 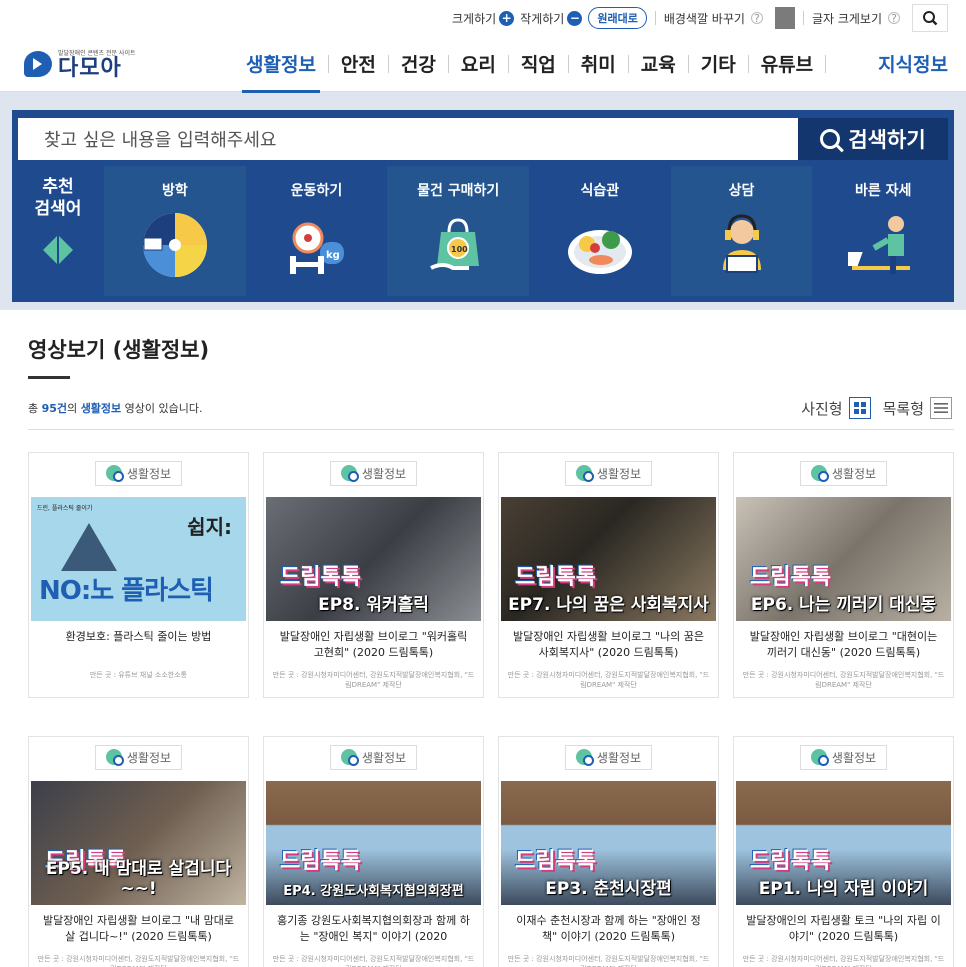 I want to click on search-button: 검색하기, so click(x=873, y=139).